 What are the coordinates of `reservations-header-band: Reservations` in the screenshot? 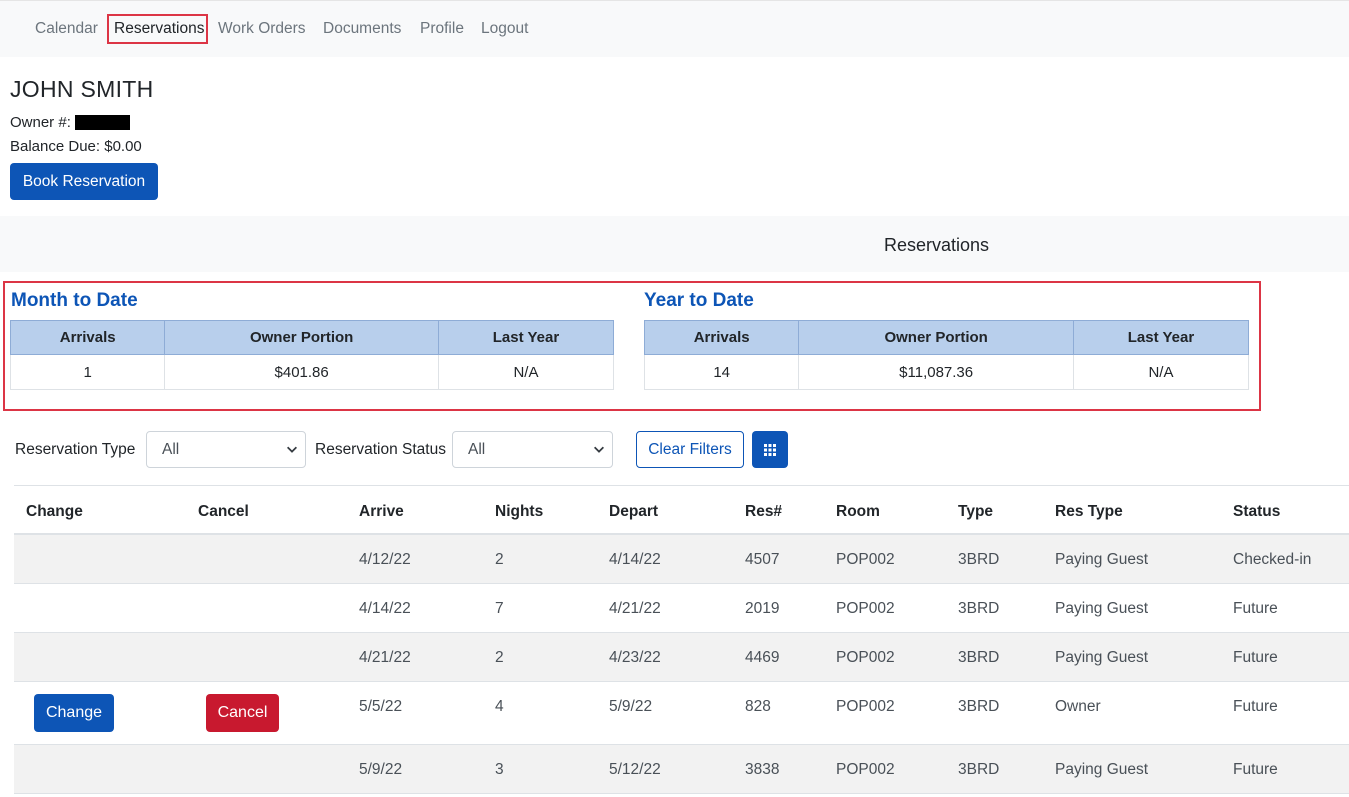 It's located at (674, 244).